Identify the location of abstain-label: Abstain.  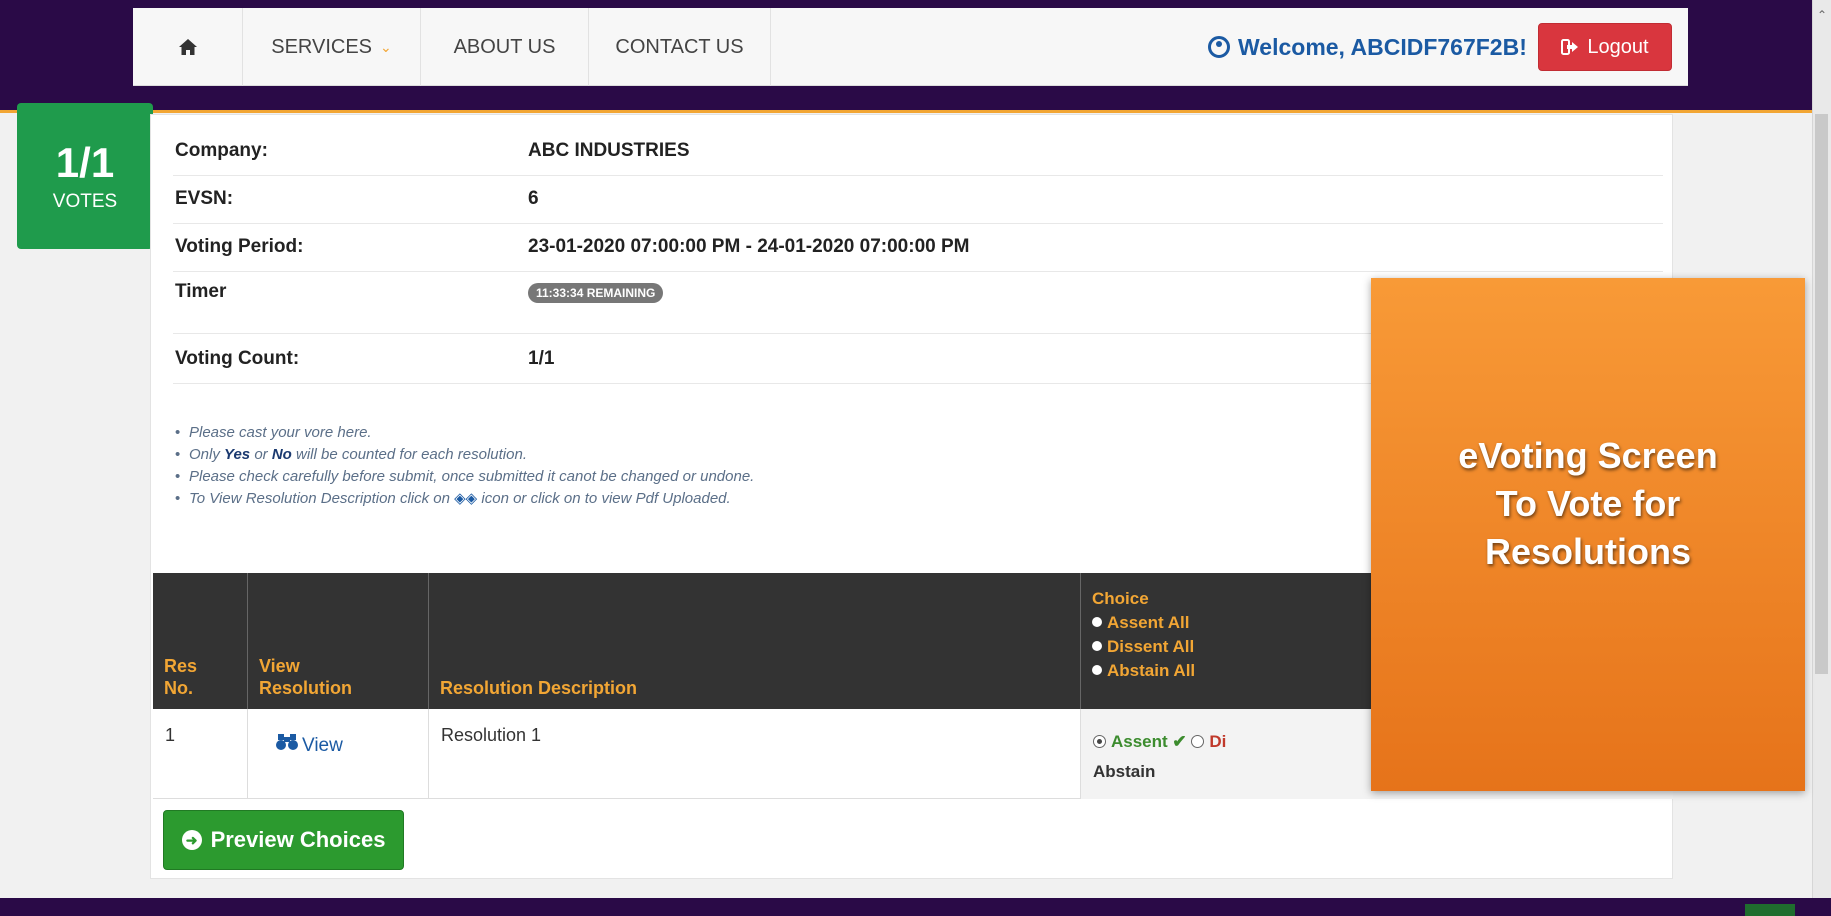
(1124, 771).